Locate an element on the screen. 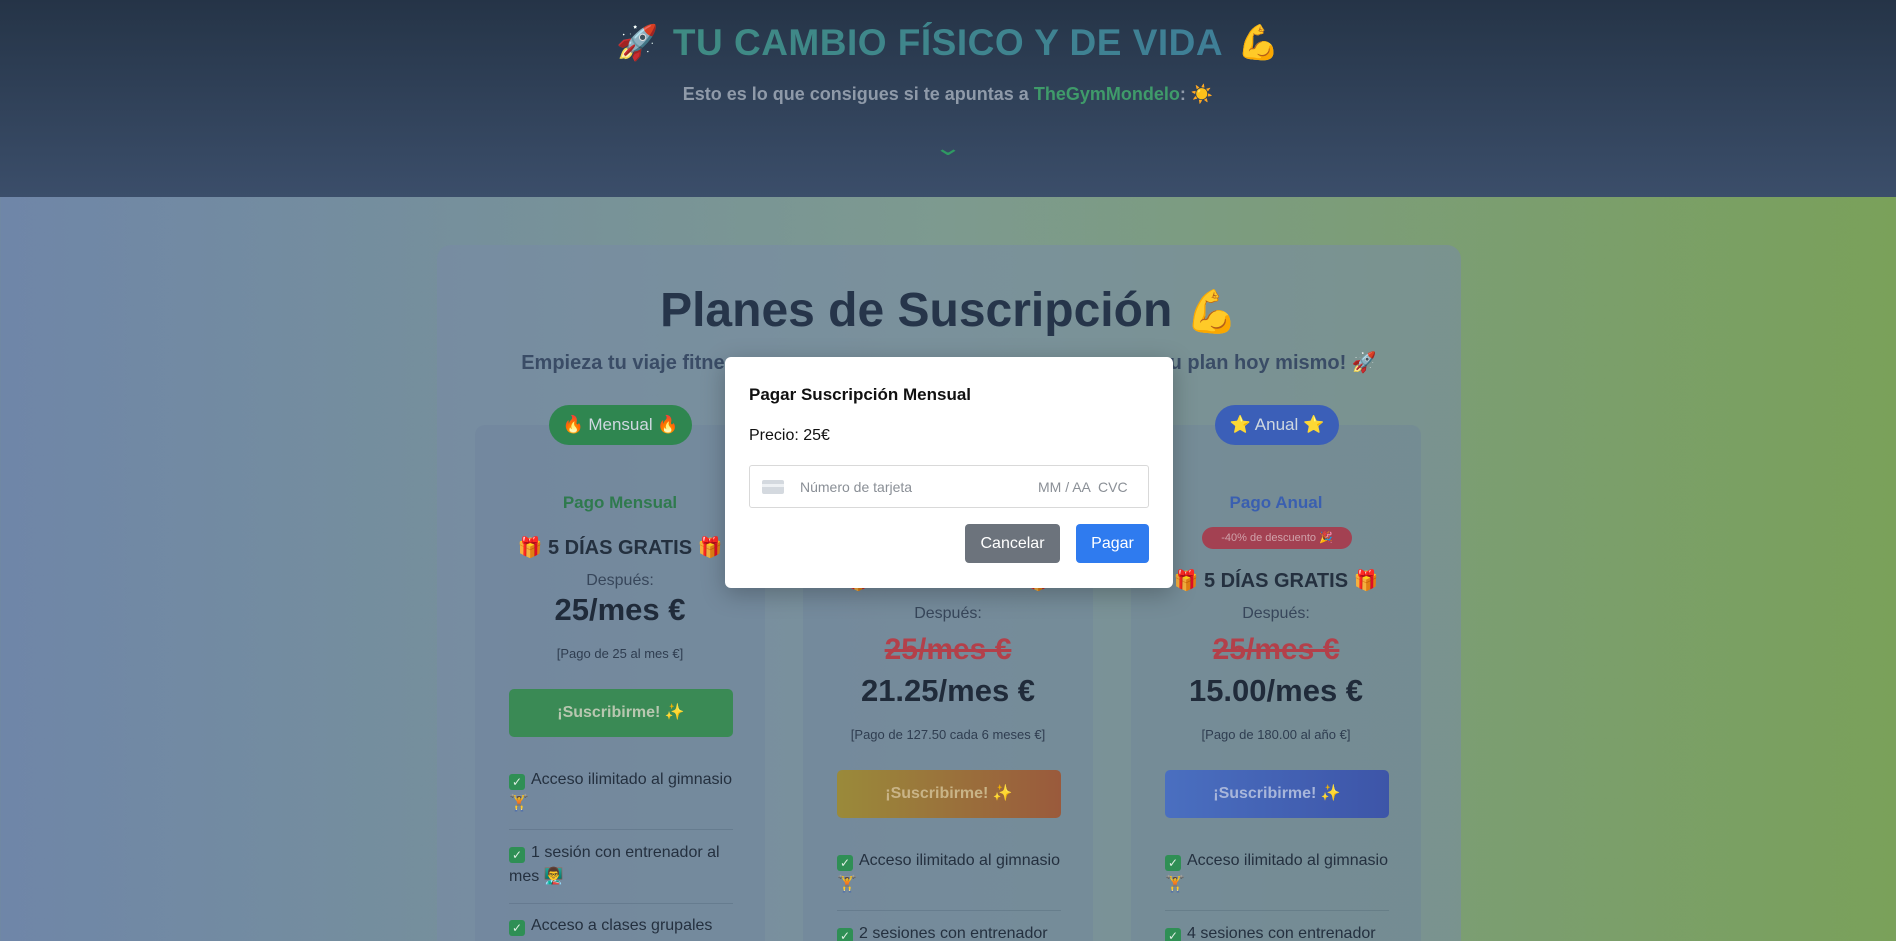  card-cvc-field: CVC is located at coordinates (1113, 487).